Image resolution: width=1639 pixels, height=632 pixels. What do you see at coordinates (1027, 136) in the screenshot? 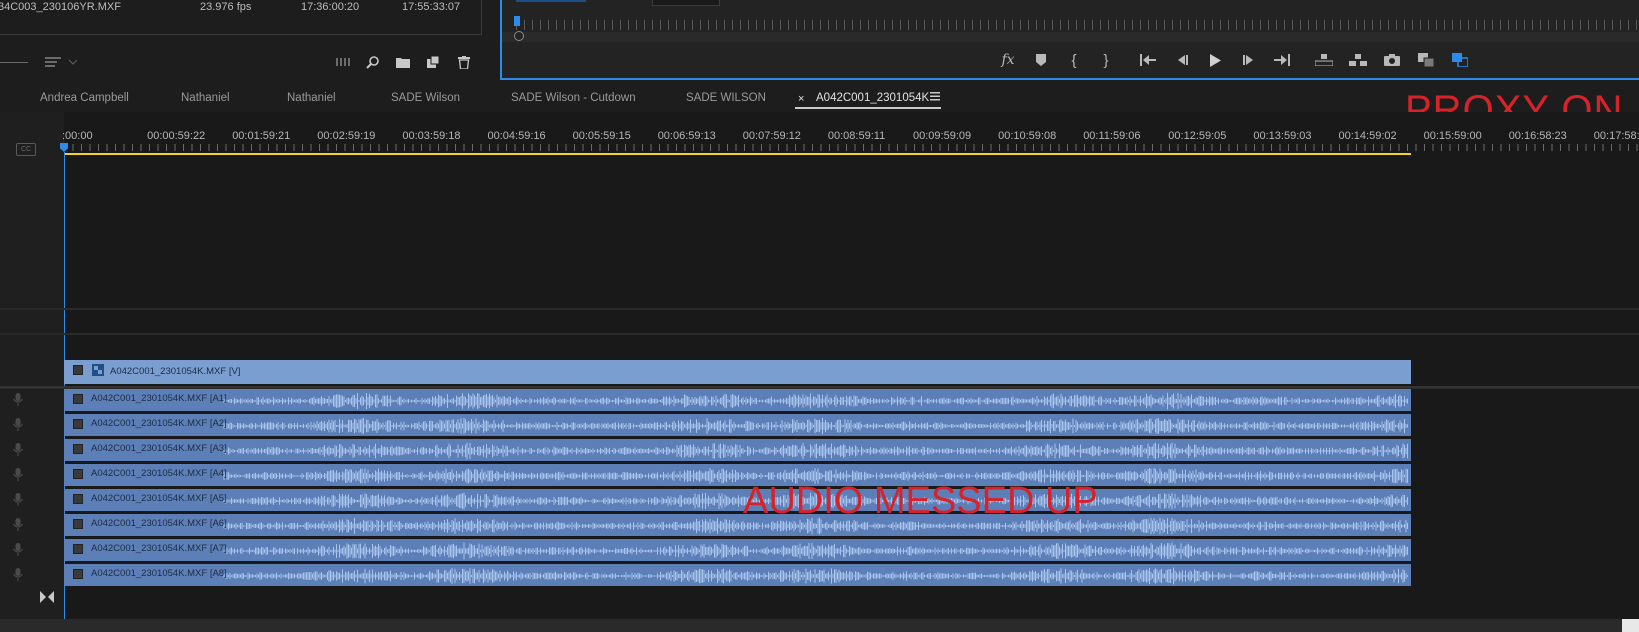
I see `ruler-timecode: 00:10:59:08` at bounding box center [1027, 136].